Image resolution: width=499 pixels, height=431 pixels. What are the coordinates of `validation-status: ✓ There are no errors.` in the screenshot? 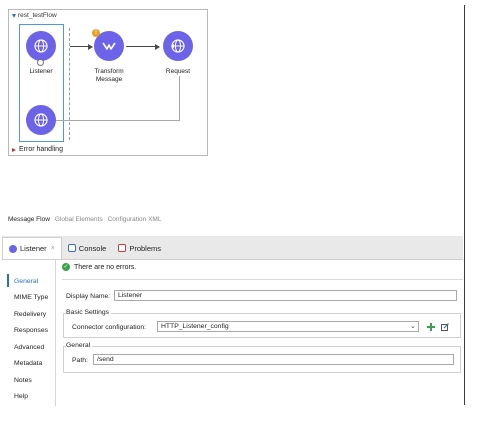 It's located at (99, 267).